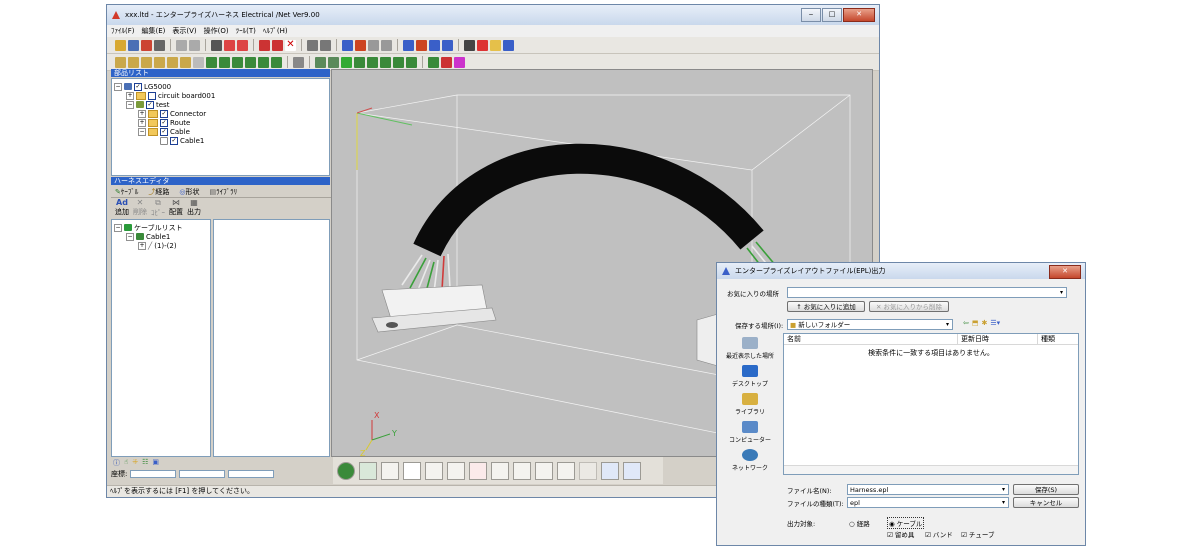 Image resolution: width=1200 pixels, height=552 pixels. I want to click on redo-icon, so click(194, 45).